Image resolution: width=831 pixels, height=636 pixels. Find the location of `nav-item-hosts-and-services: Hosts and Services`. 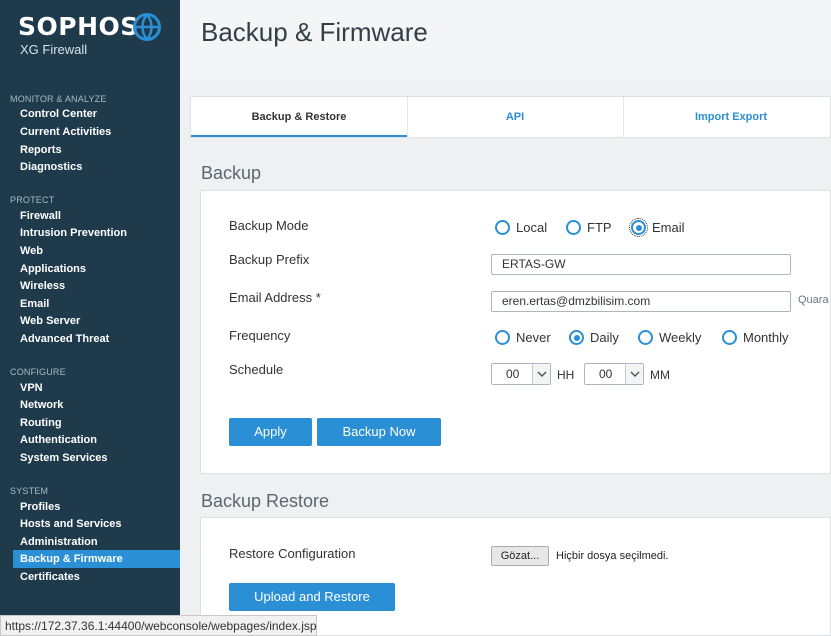

nav-item-hosts-and-services: Hosts and Services is located at coordinates (71, 524).